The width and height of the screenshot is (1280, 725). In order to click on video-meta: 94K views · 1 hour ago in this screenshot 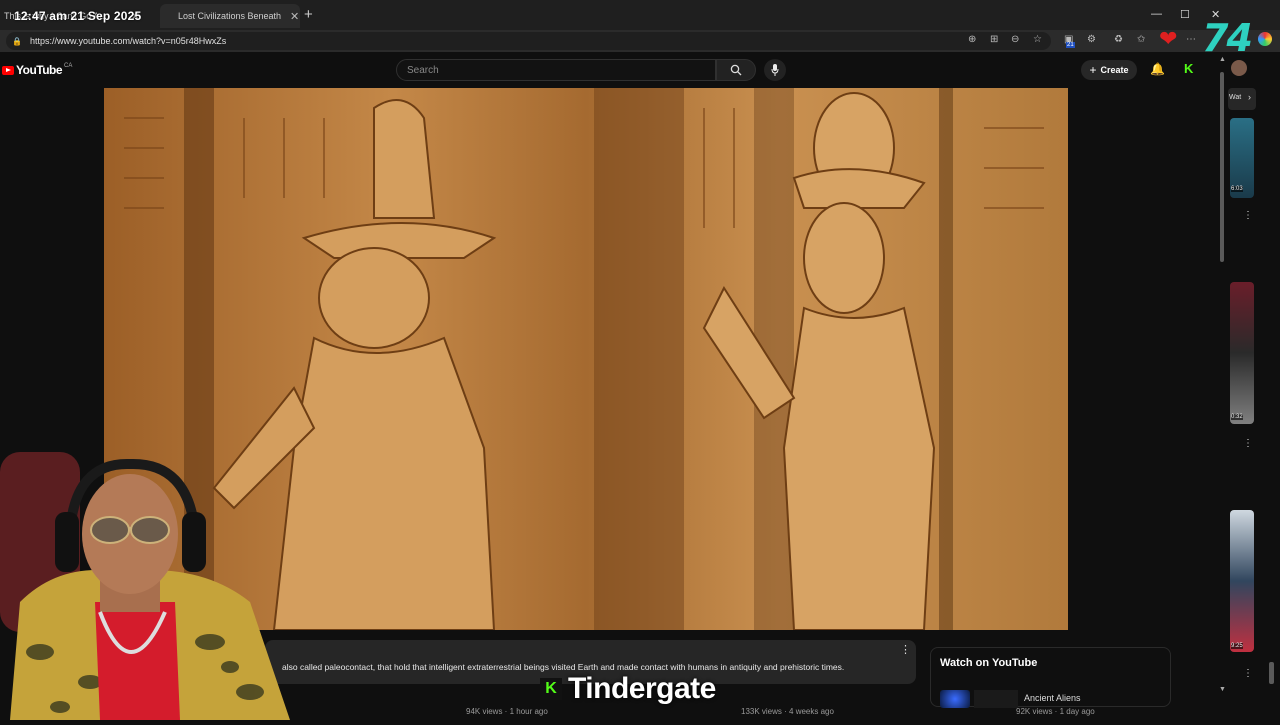, I will do `click(507, 711)`.